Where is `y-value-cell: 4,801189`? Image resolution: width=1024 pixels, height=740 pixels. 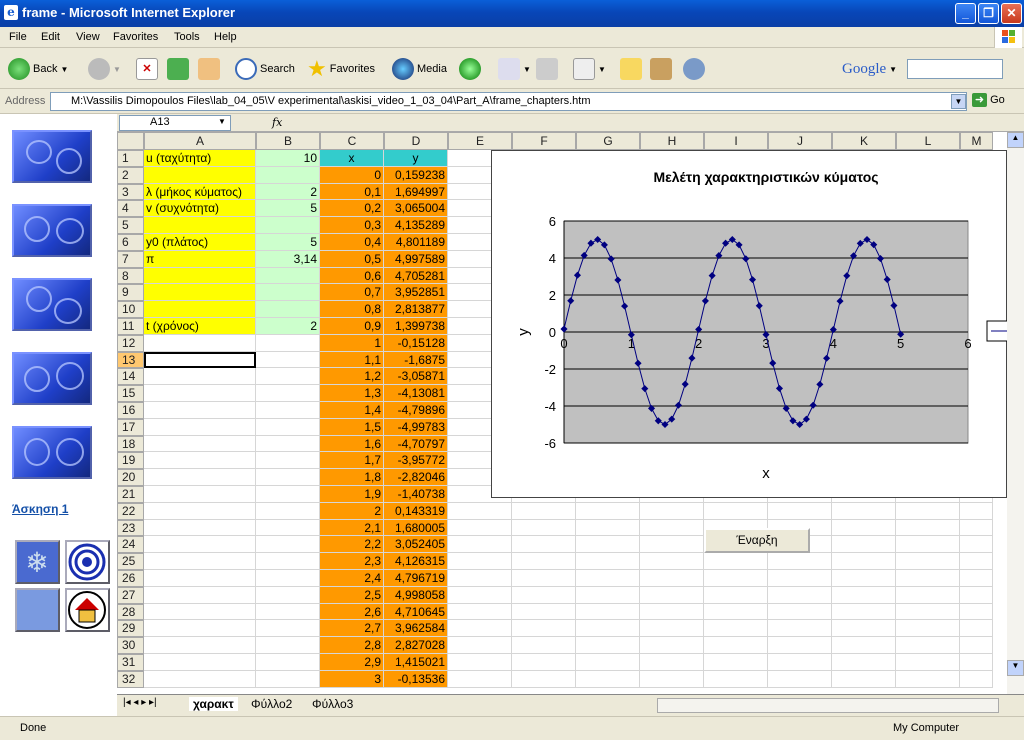
y-value-cell: 4,801189 is located at coordinates (416, 242).